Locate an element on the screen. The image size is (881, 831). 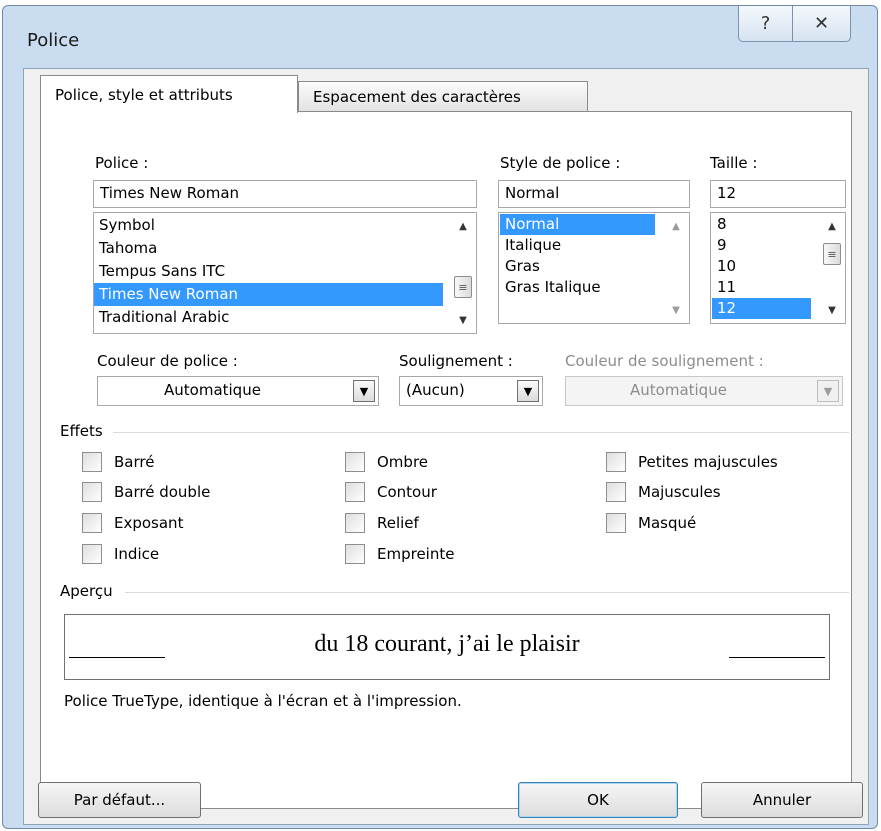
checkbox-label: Majuscules is located at coordinates (679, 492).